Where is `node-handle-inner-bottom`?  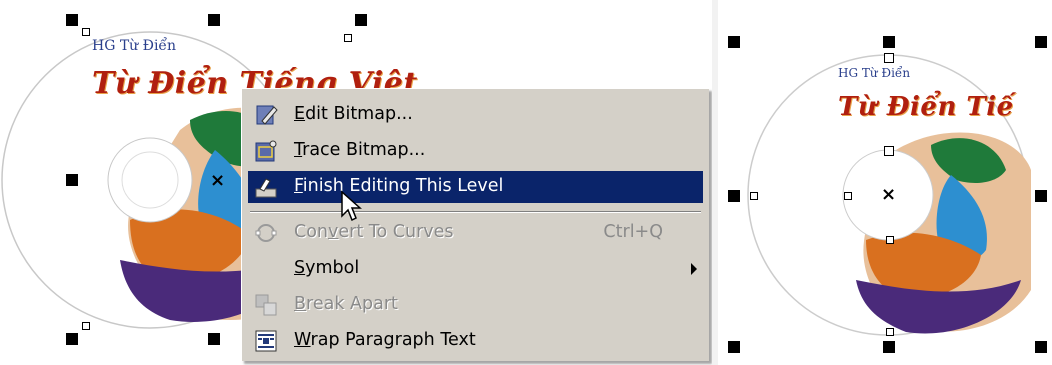 node-handle-inner-bottom is located at coordinates (890, 240).